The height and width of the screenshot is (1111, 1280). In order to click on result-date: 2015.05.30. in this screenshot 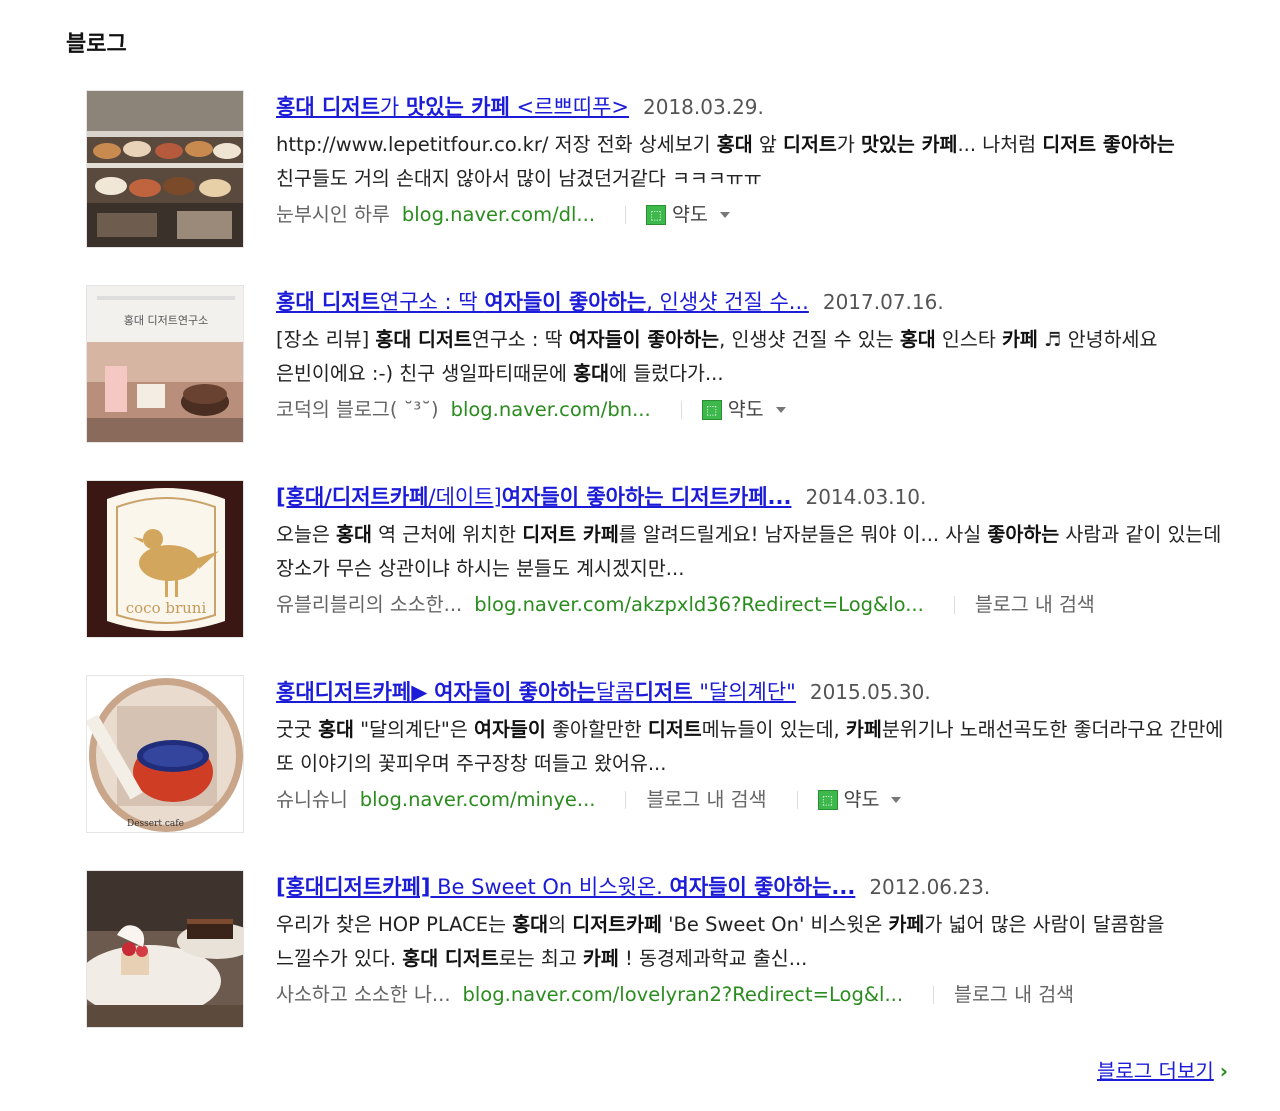, I will do `click(870, 692)`.